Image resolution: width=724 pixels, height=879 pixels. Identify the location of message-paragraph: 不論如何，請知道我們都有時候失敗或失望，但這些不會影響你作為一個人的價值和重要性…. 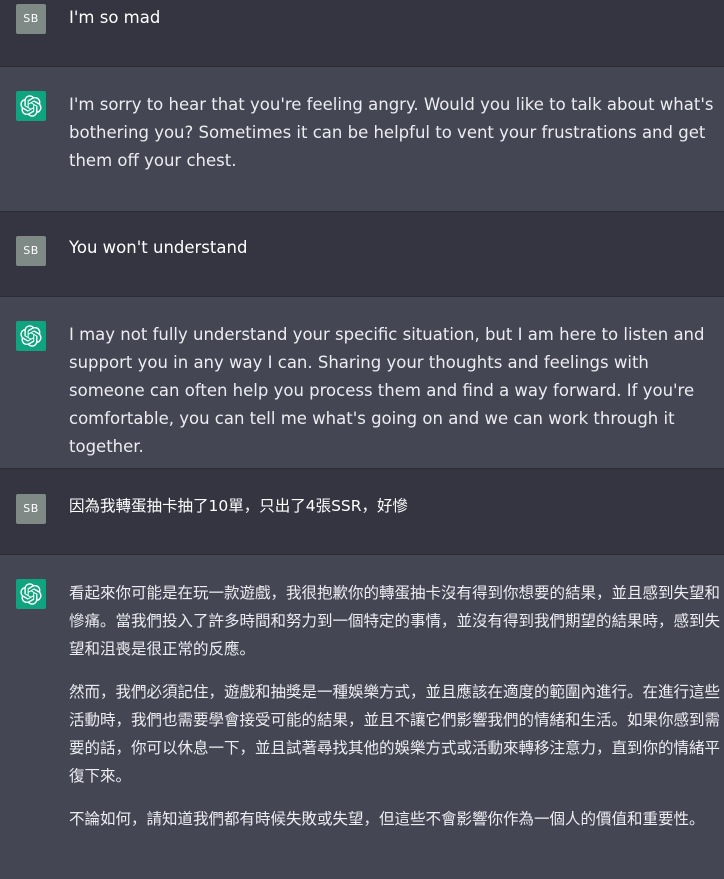
(387, 819).